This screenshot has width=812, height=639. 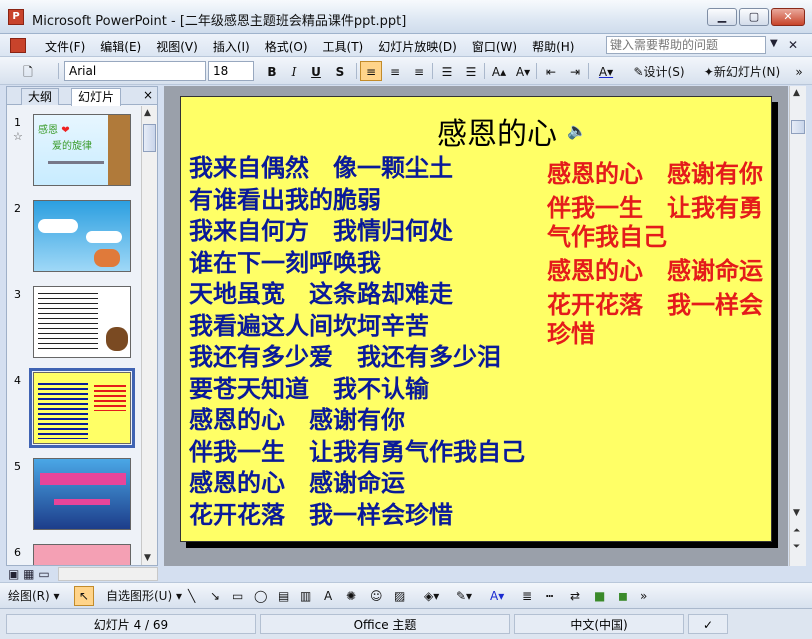 I want to click on fill-color-icon: ◈▾, so click(x=431, y=596).